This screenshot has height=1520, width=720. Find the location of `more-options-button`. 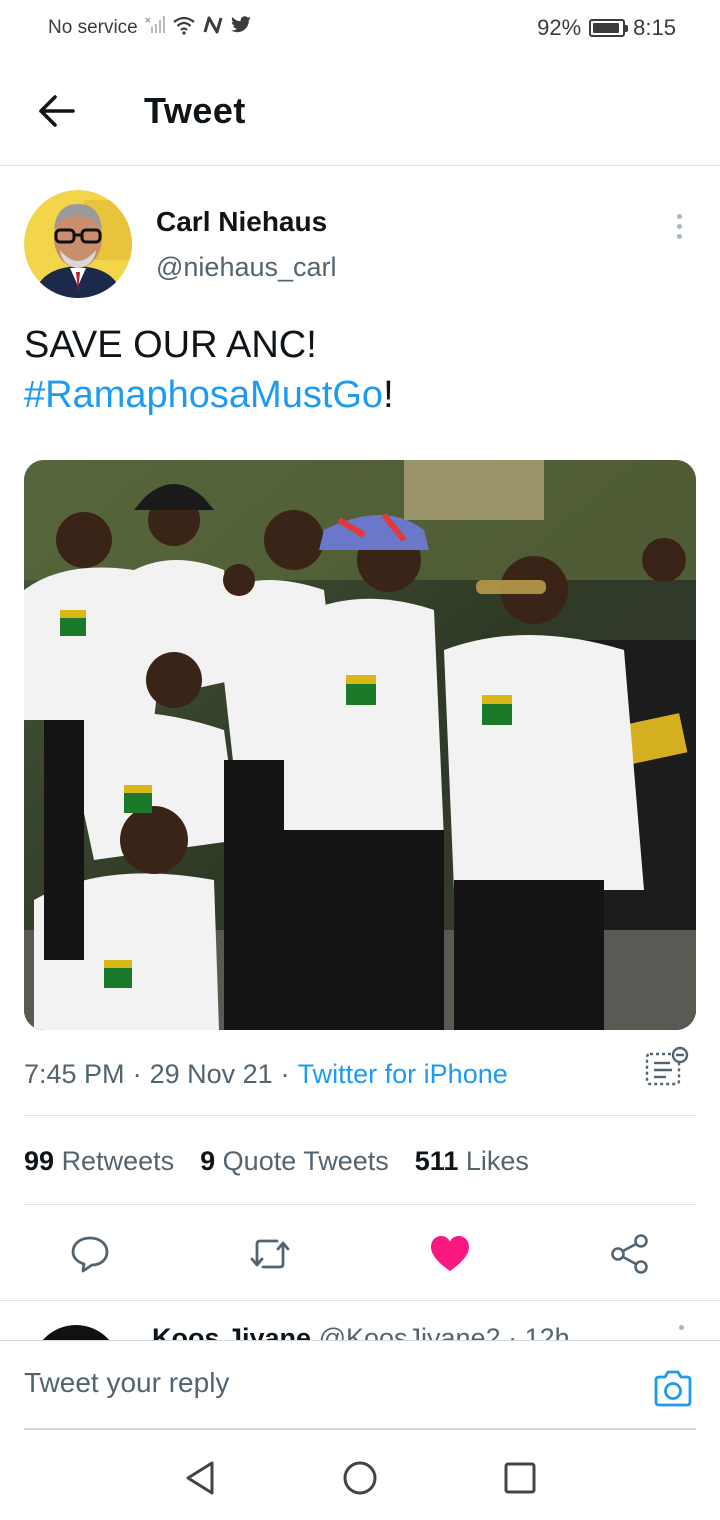

more-options-button is located at coordinates (679, 226).